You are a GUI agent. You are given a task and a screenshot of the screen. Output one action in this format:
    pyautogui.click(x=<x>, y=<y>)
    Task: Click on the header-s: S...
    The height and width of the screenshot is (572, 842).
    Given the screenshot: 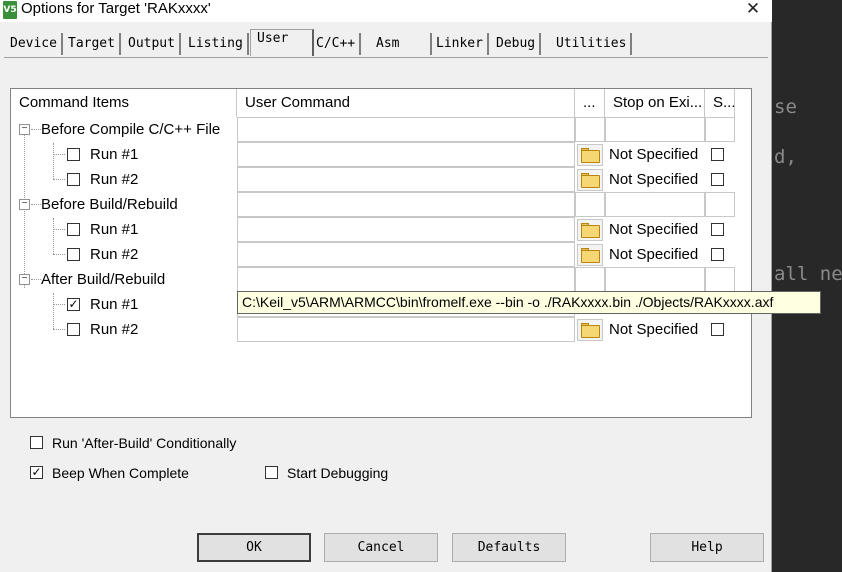 What is the action you would take?
    pyautogui.click(x=720, y=103)
    